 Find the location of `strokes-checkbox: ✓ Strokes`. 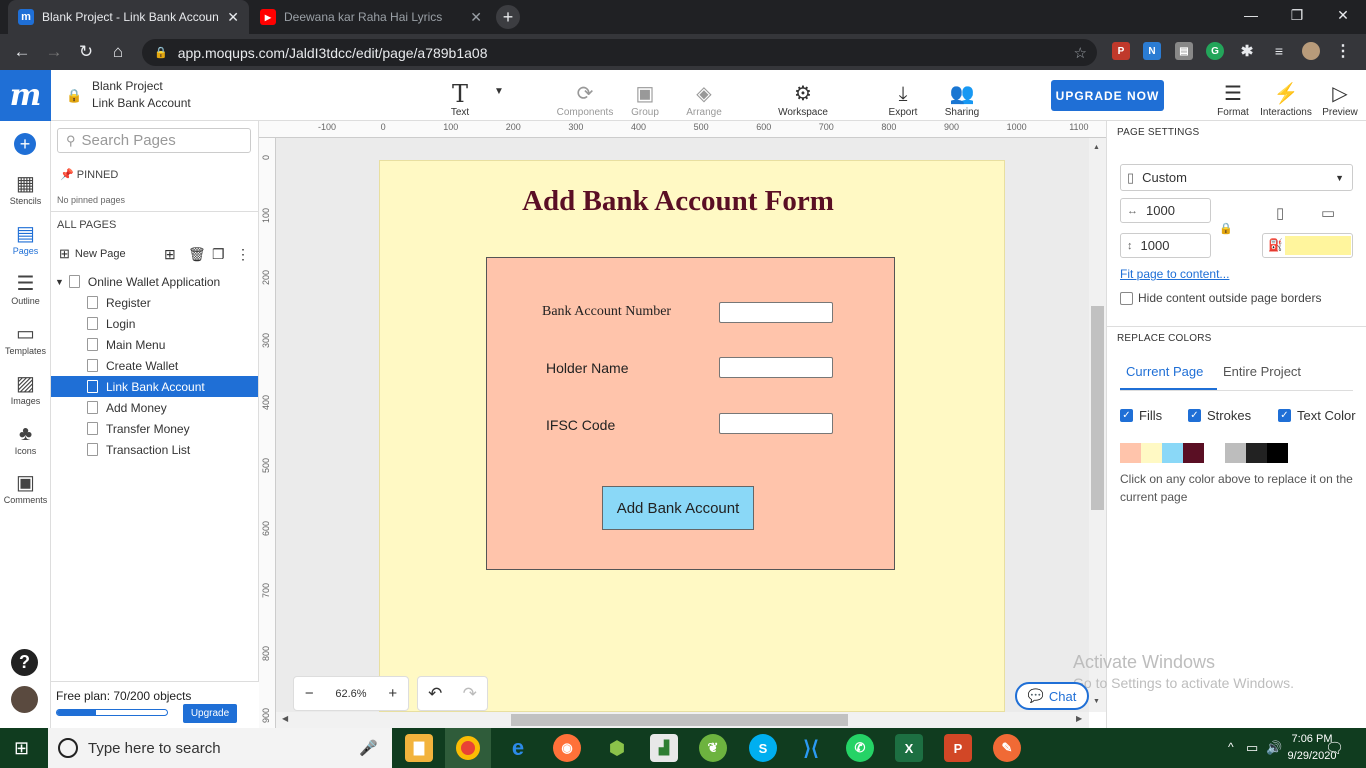

strokes-checkbox: ✓ Strokes is located at coordinates (1219, 415).